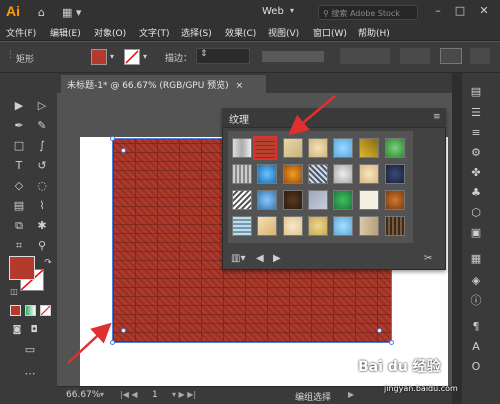 The width and height of the screenshot is (500, 404). Describe the element at coordinates (41, 12) in the screenshot. I see `home-icon: ⌂` at that location.